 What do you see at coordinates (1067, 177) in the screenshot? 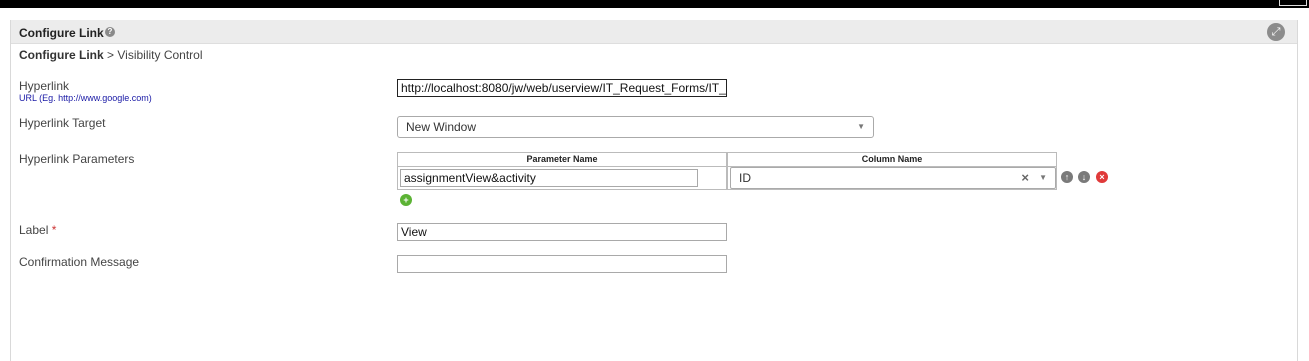
I see `move-up-icon: ↑` at bounding box center [1067, 177].